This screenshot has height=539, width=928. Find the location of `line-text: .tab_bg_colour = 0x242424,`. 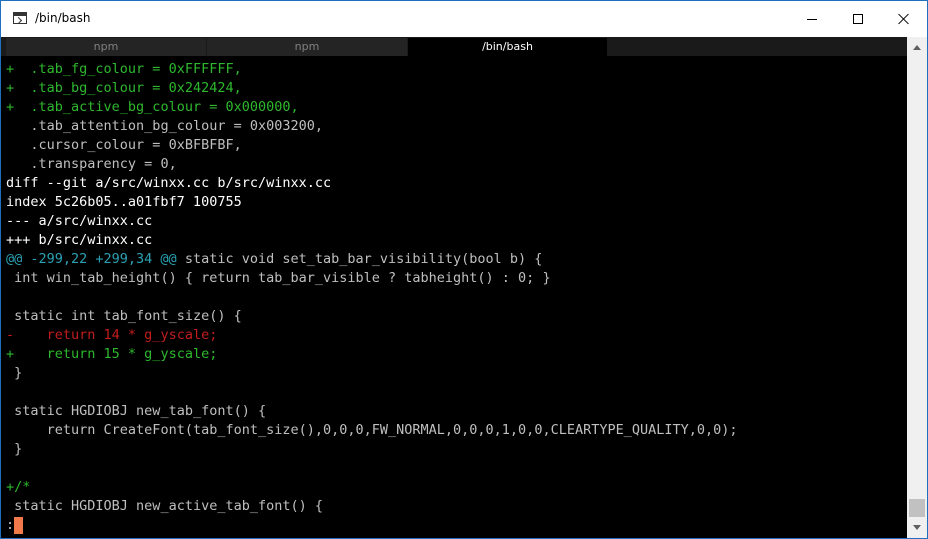

line-text: .tab_bg_colour = 0x242424, is located at coordinates (128, 88).